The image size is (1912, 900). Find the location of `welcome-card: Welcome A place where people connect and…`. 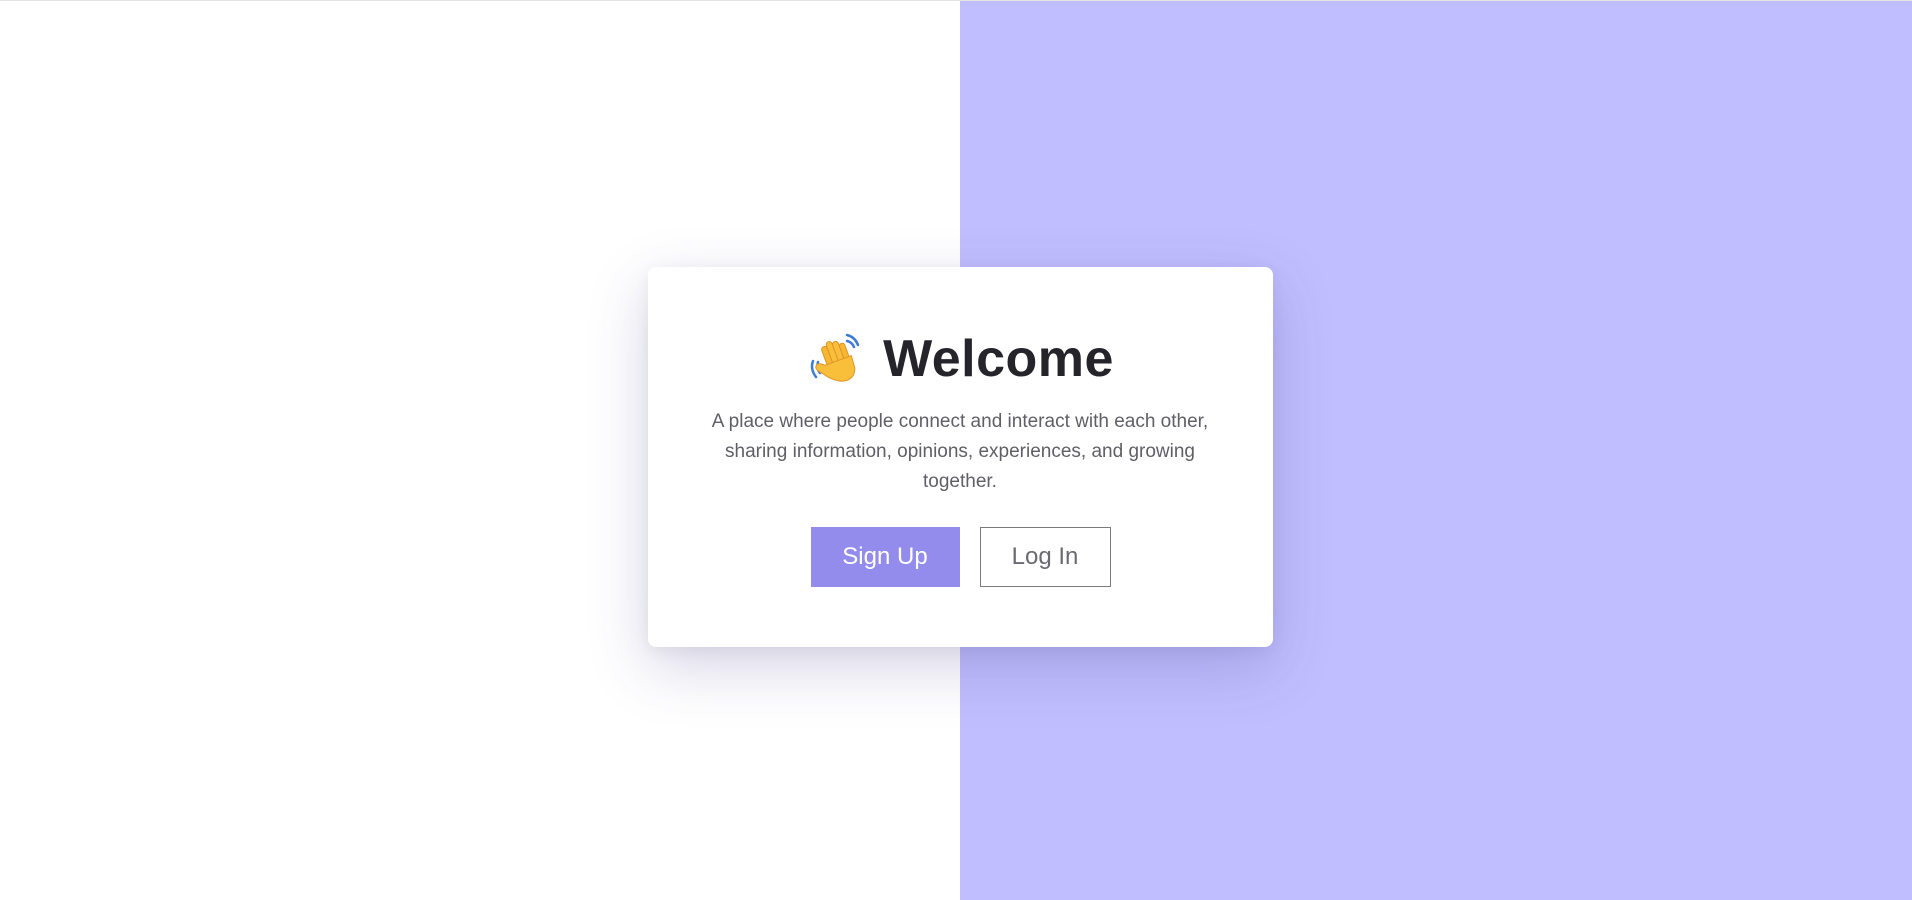

welcome-card: Welcome A place where people connect and… is located at coordinates (960, 457).